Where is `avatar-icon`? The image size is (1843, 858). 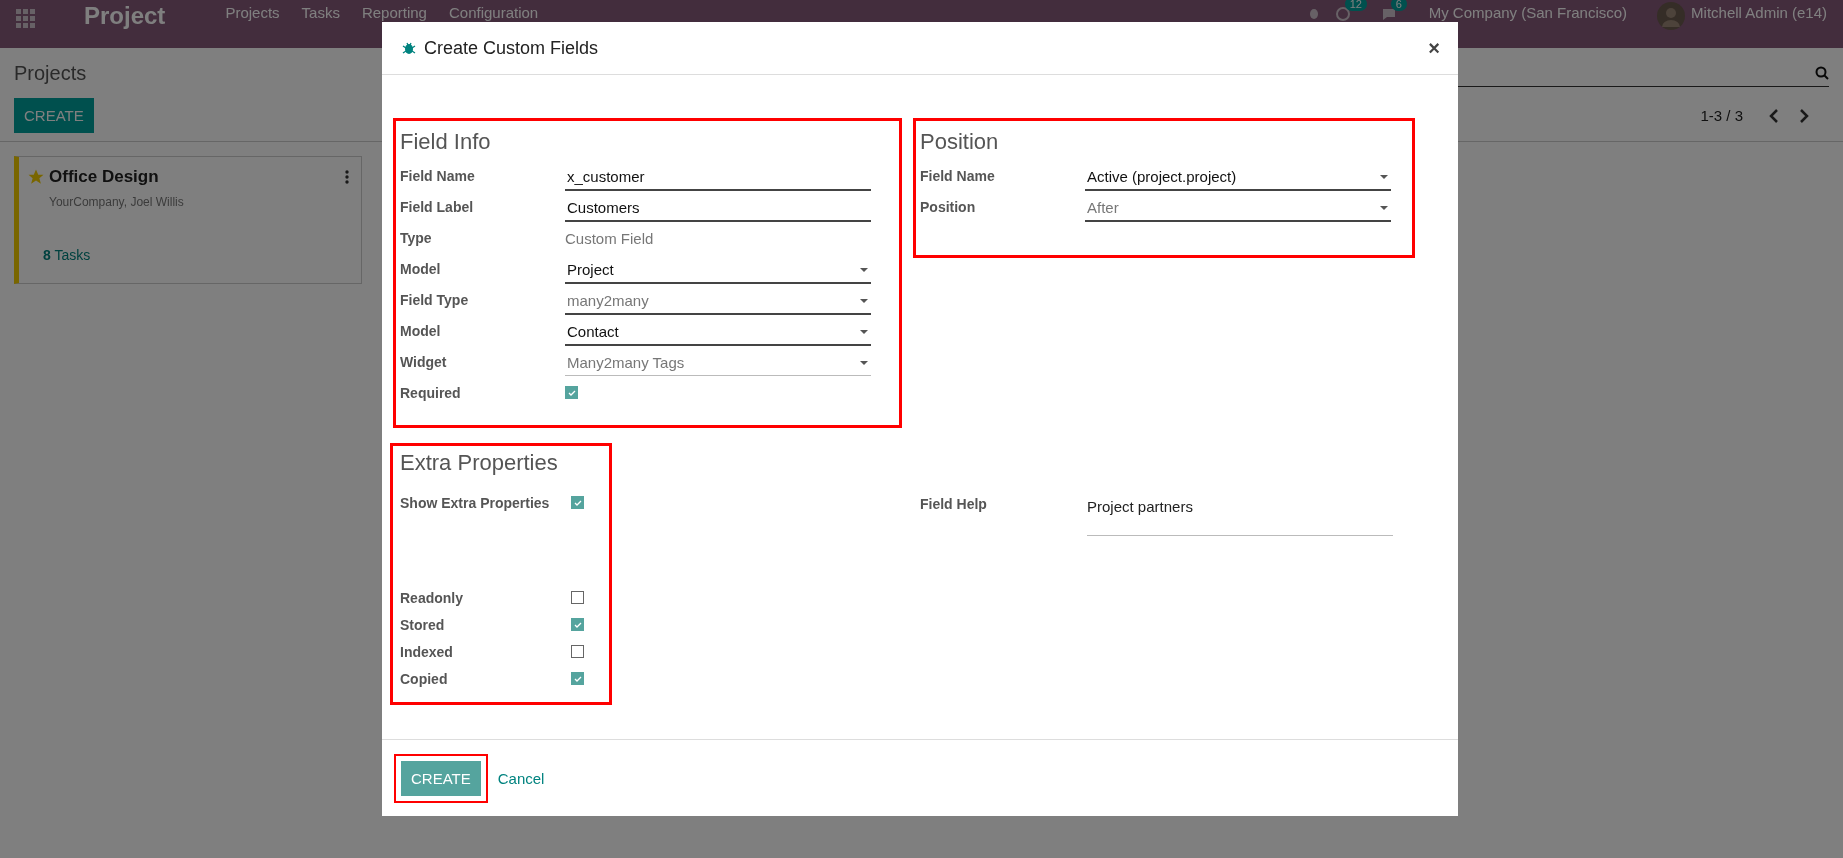 avatar-icon is located at coordinates (1671, 16).